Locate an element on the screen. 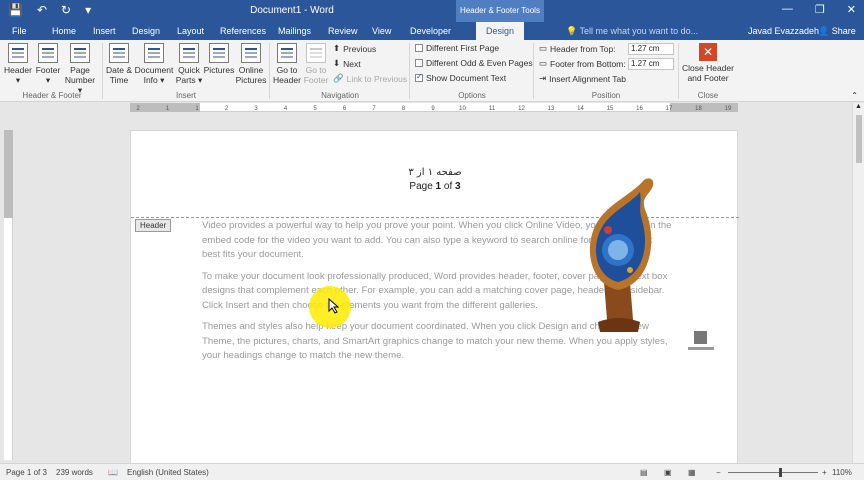 The height and width of the screenshot is (480, 864). zoom-slider-thumb is located at coordinates (780, 472).